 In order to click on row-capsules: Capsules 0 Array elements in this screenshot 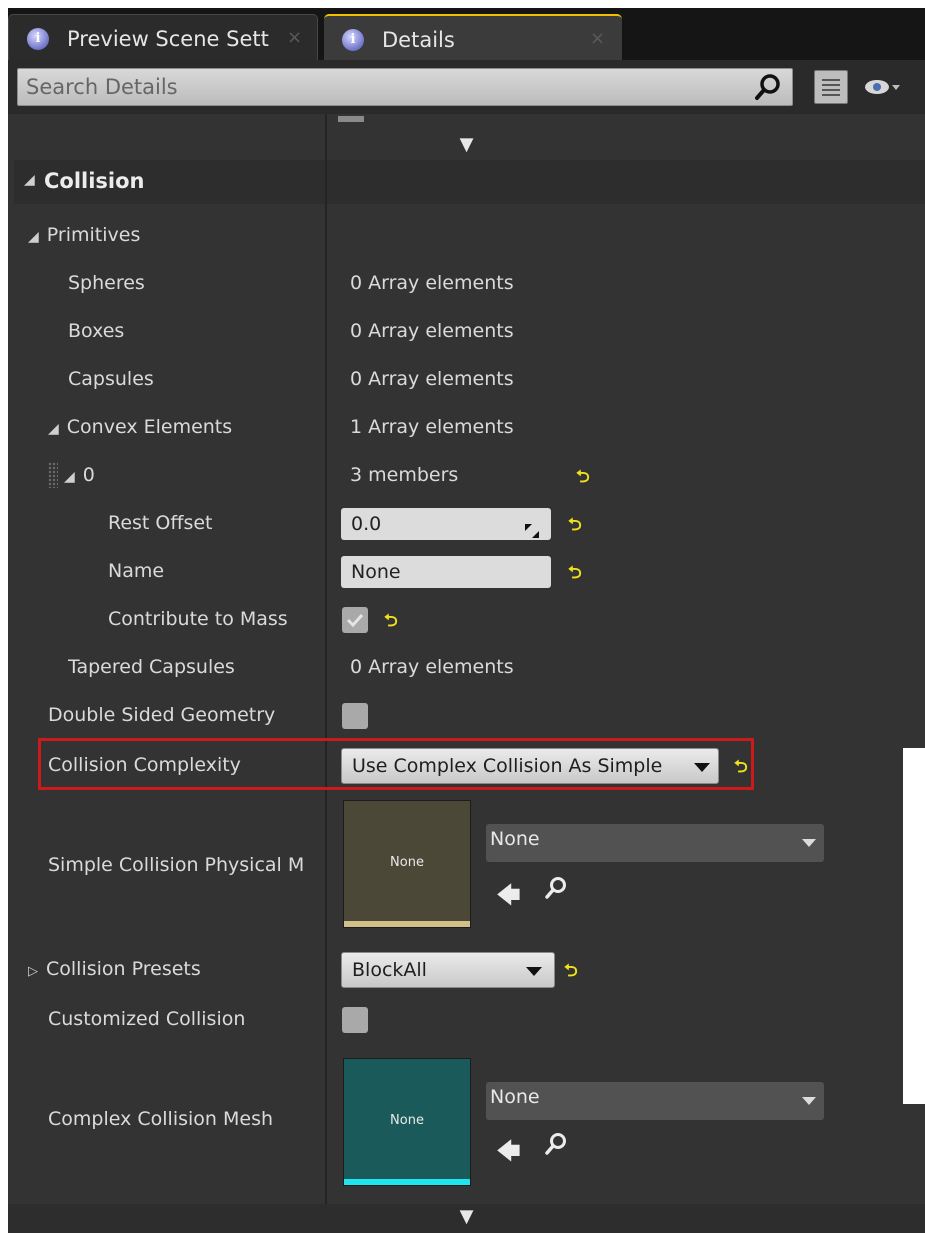, I will do `click(463, 380)`.